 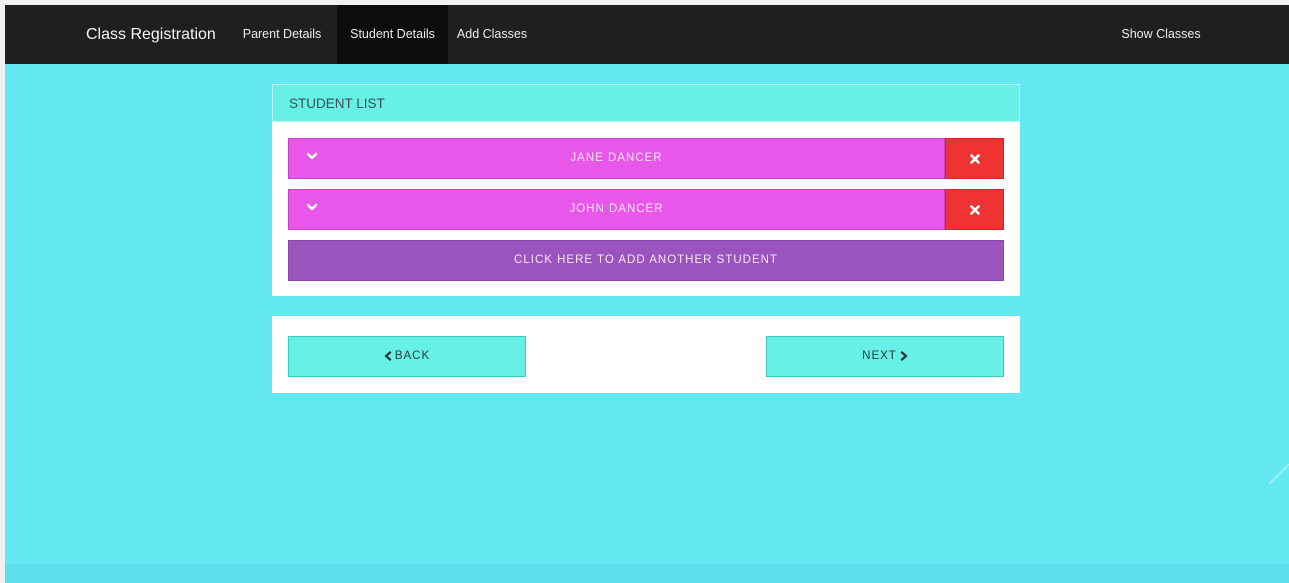 I want to click on next-button: NEXT, so click(x=885, y=356).